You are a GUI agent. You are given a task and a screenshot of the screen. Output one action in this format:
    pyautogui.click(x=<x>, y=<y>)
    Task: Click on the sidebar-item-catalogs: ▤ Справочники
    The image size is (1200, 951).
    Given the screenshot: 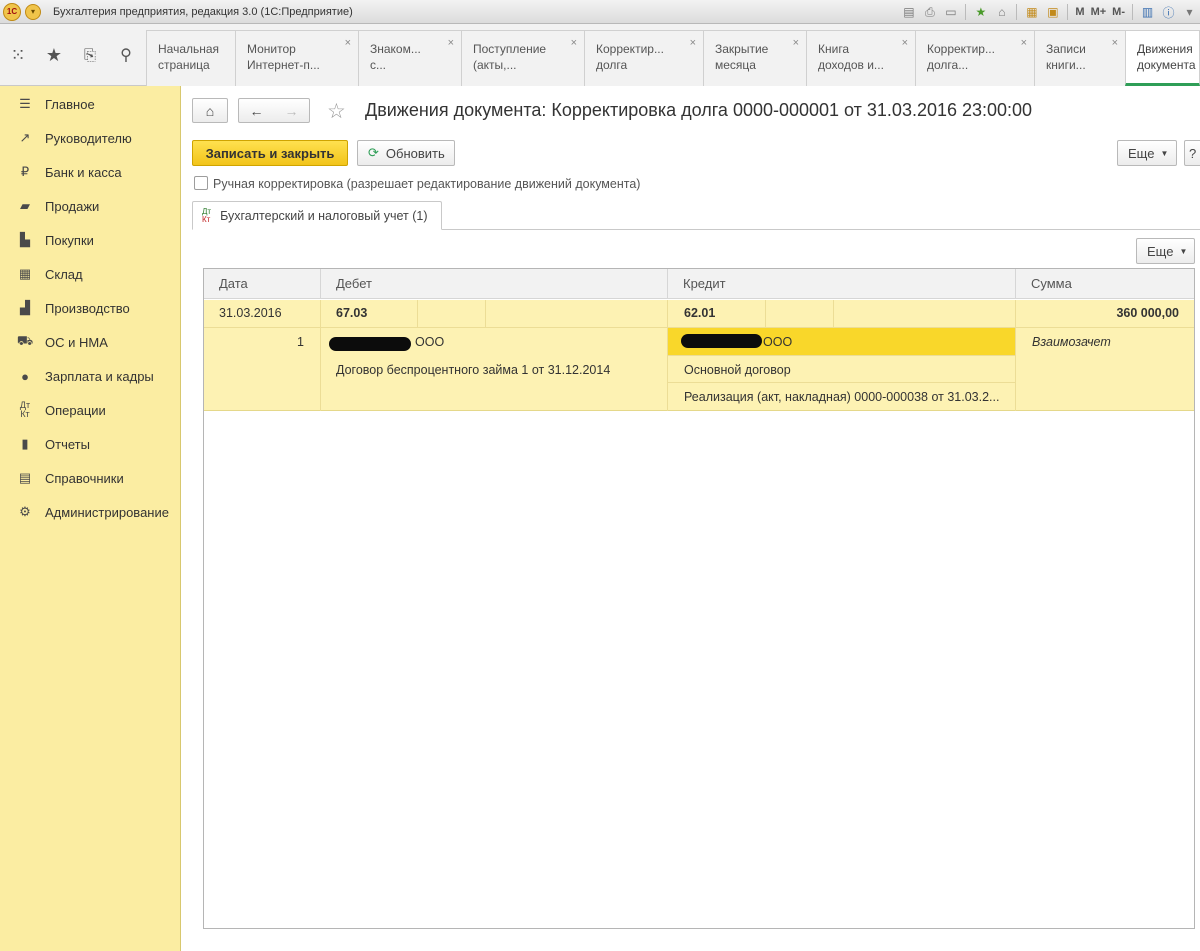 What is the action you would take?
    pyautogui.click(x=90, y=478)
    